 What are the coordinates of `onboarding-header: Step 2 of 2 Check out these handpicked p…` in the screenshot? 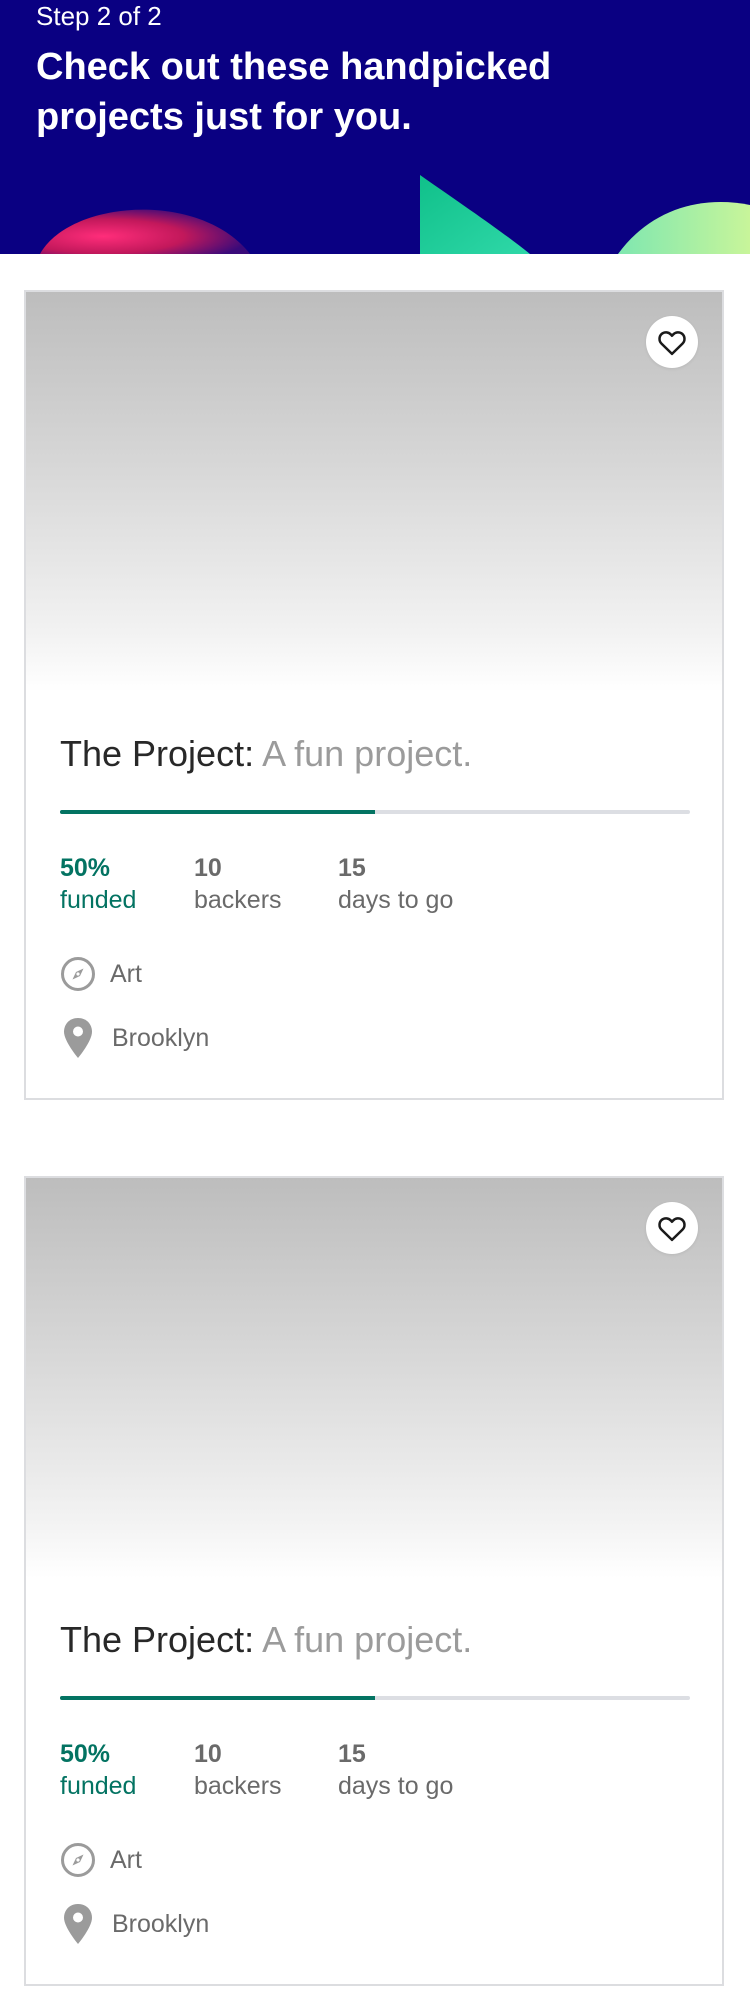 It's located at (375, 127).